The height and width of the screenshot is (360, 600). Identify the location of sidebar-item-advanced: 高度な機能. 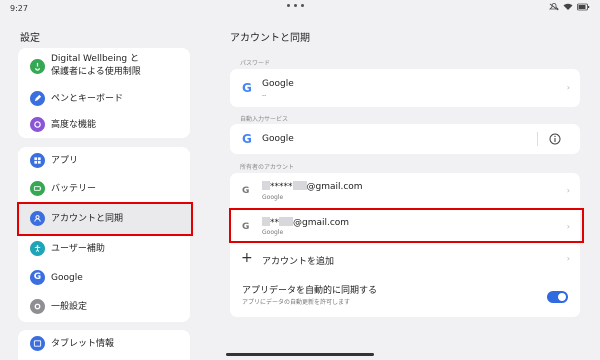
(104, 125).